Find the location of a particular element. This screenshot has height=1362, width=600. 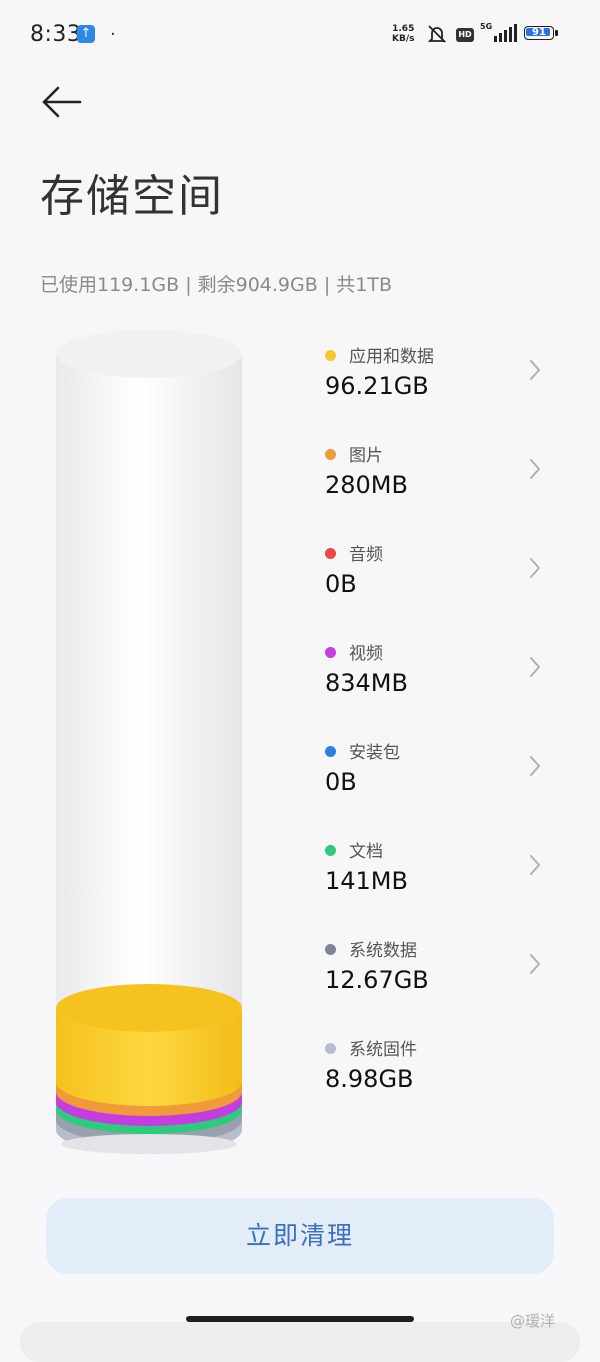

category-value: 12.67GB is located at coordinates (377, 980).